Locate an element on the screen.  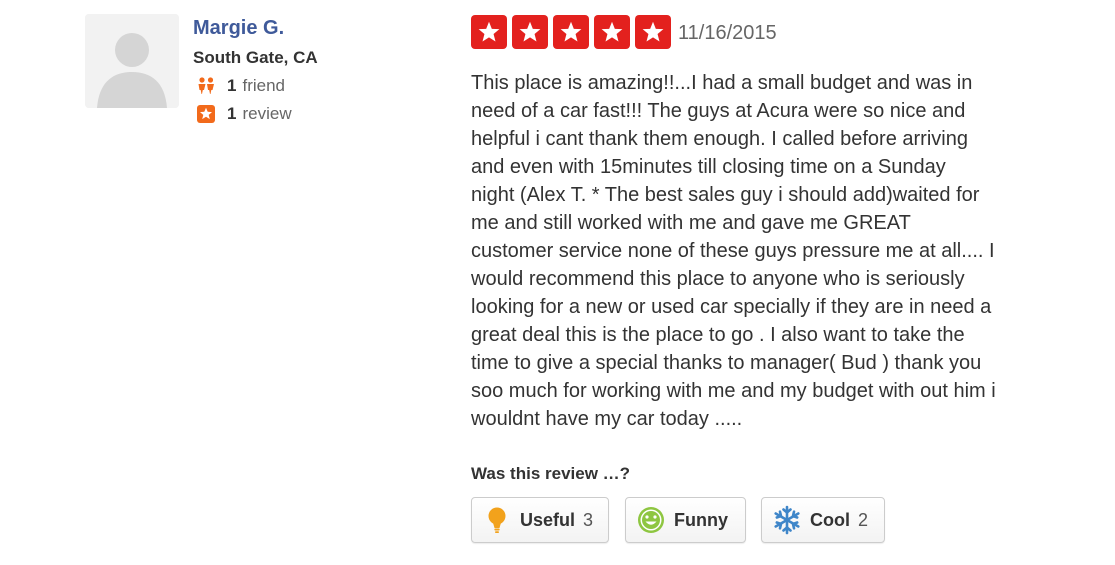
cool-button: Cool 2 is located at coordinates (823, 520).